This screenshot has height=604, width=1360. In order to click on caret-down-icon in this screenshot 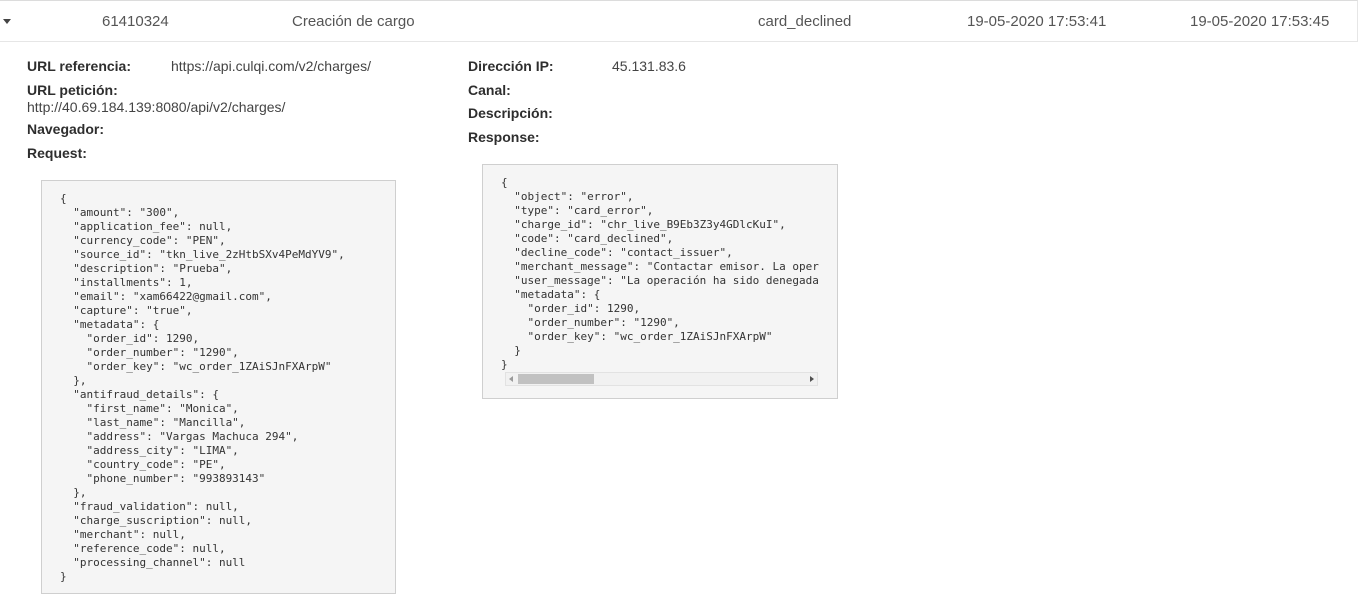, I will do `click(7, 21)`.